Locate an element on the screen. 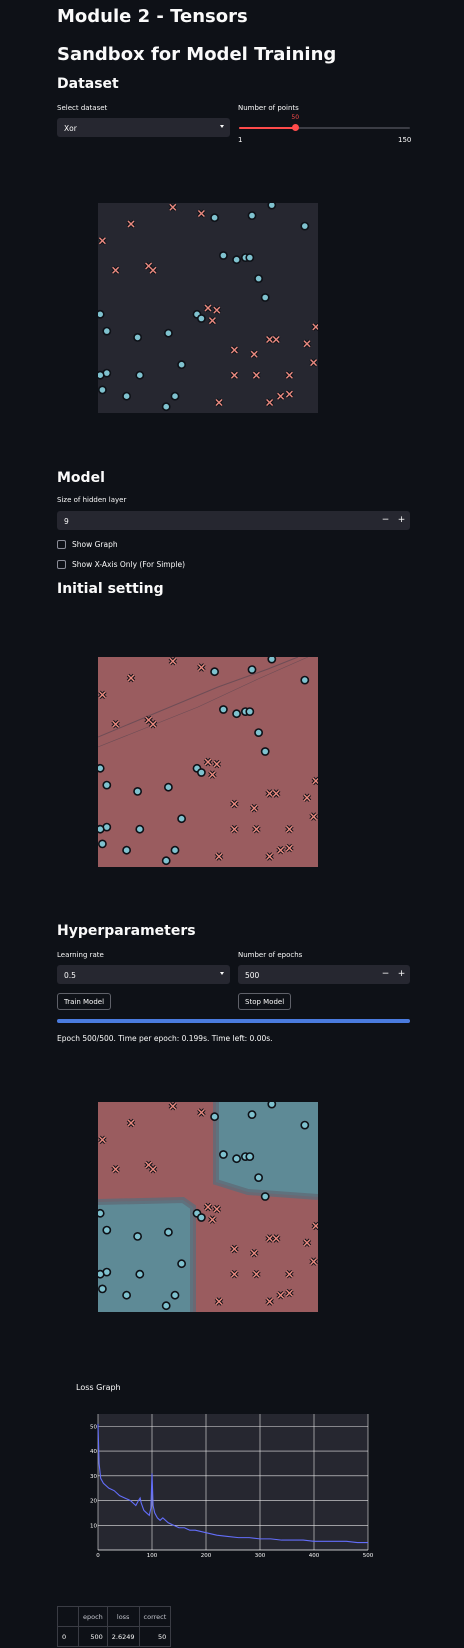 The height and width of the screenshot is (1648, 464). table-header: correct is located at coordinates (155, 1616).